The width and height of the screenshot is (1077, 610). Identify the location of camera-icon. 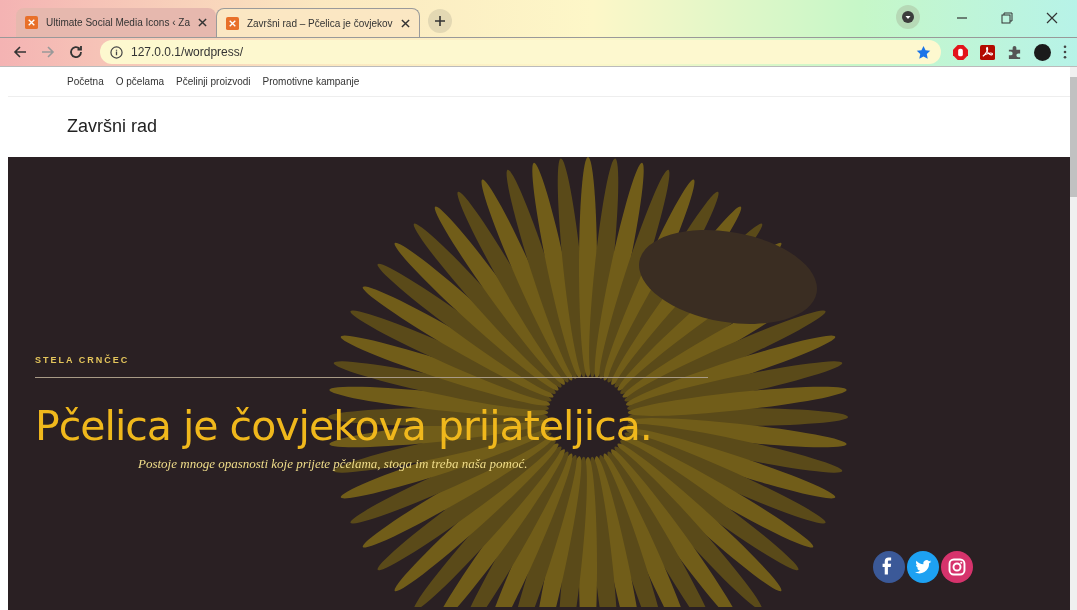
(957, 567).